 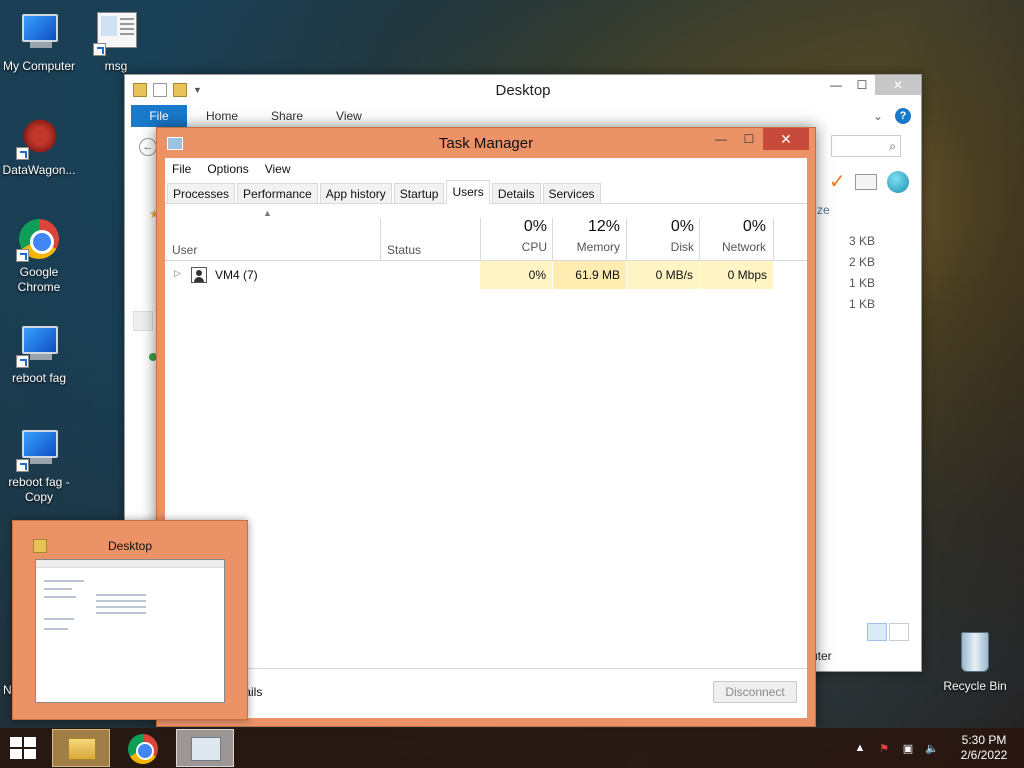 What do you see at coordinates (432, 239) in the screenshot?
I see `column-header-status: Status` at bounding box center [432, 239].